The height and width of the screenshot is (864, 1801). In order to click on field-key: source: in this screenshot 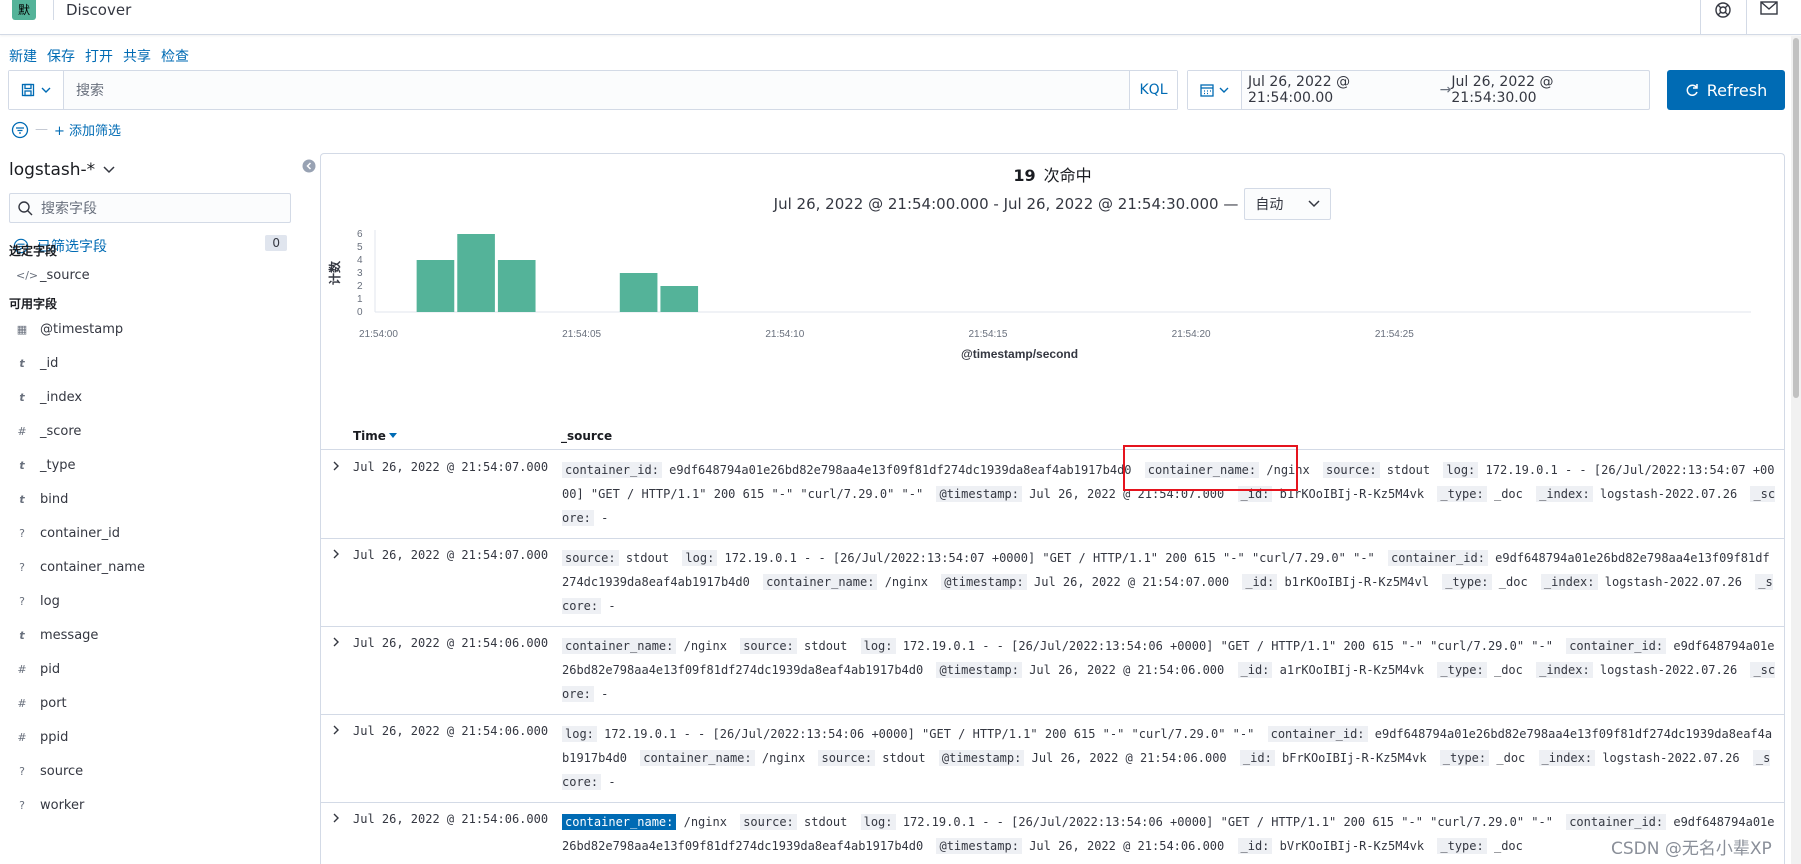, I will do `click(590, 558)`.